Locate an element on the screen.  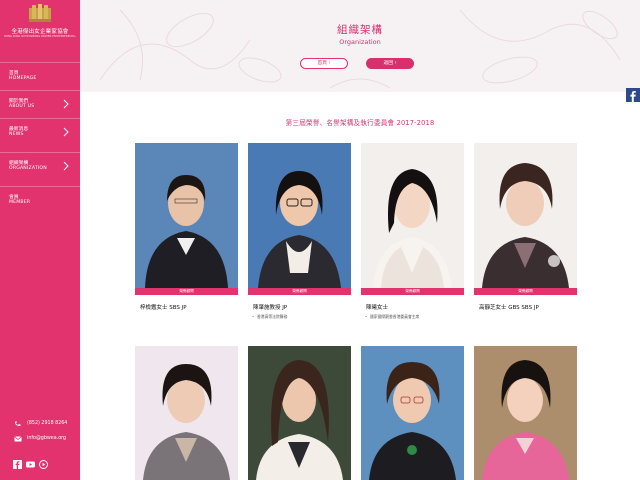
play-circle-icon is located at coordinates (43, 464).